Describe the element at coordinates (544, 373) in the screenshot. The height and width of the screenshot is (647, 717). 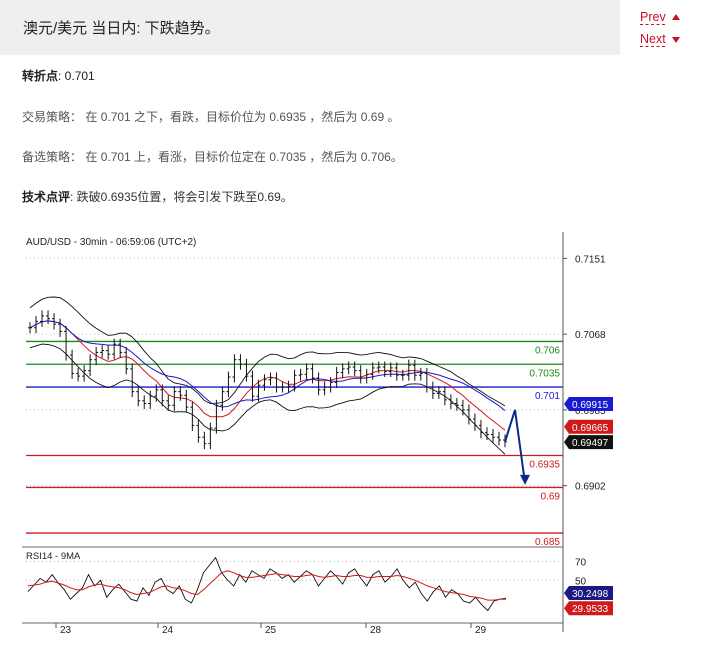
I see `level-label: 0.7035` at that location.